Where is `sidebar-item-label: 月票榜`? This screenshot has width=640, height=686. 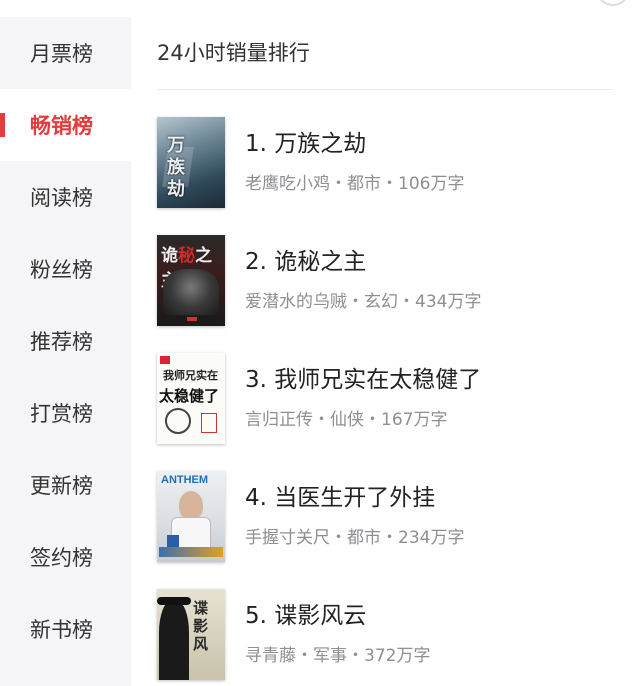
sidebar-item-label: 月票榜 is located at coordinates (61, 54).